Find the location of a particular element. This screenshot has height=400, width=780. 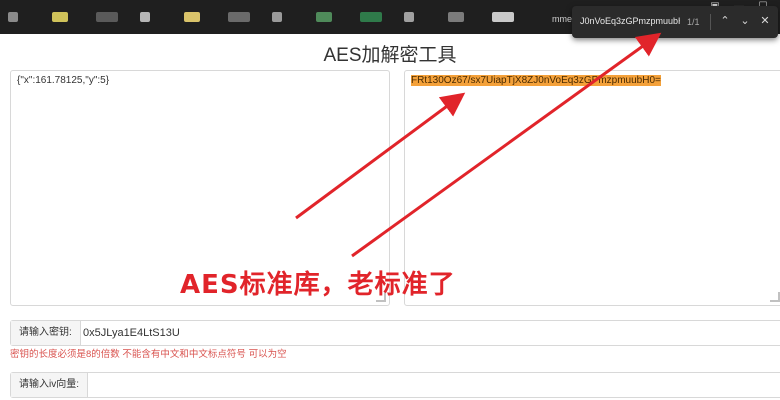

annotation-text: AES标准库，老标准了 is located at coordinates (318, 285).